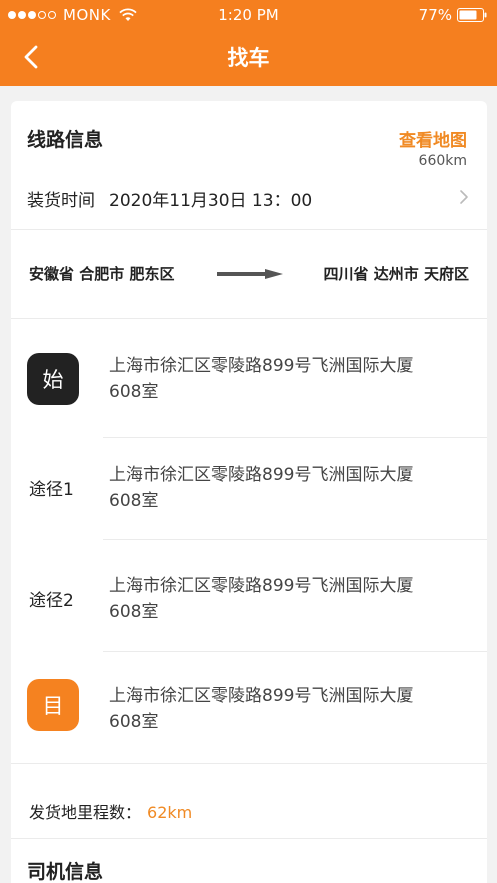  What do you see at coordinates (51, 601) in the screenshot?
I see `waypoint-2-label: 途径2` at bounding box center [51, 601].